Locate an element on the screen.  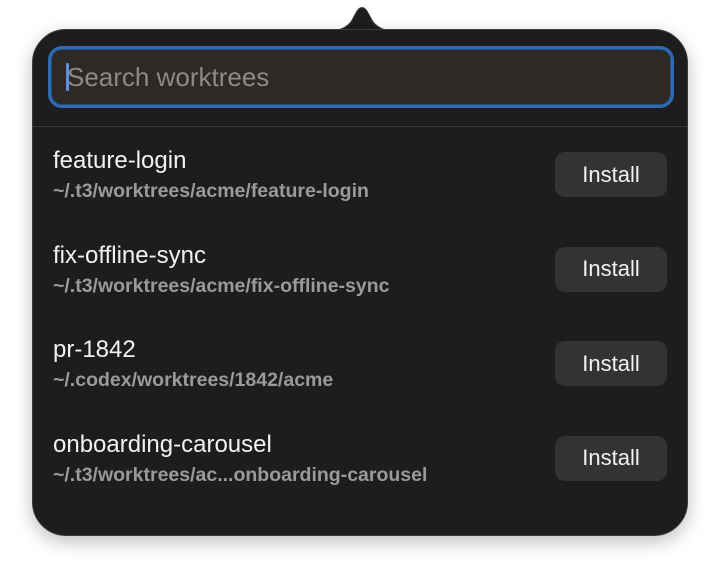
search-input is located at coordinates (361, 77).